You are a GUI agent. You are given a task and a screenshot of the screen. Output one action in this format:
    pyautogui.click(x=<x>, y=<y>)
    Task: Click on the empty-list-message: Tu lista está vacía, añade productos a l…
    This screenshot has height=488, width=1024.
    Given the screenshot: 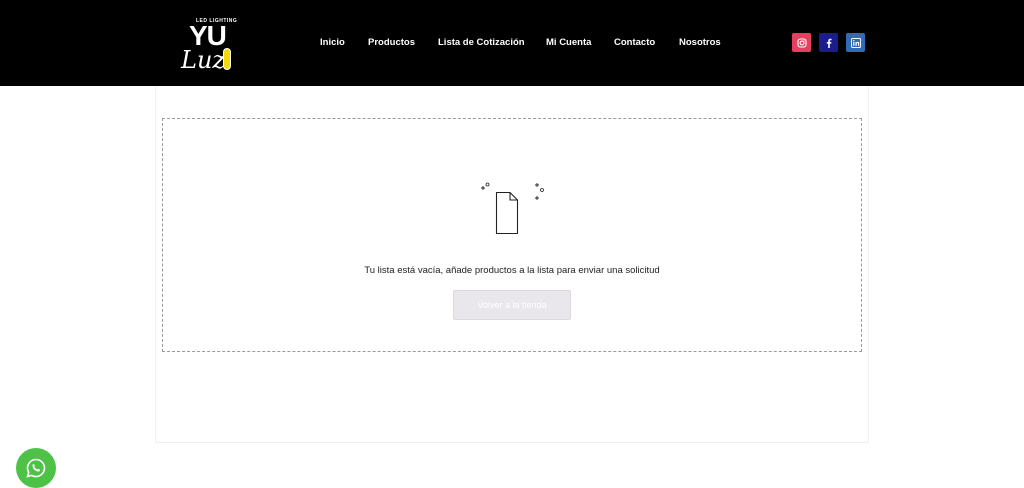 What is the action you would take?
    pyautogui.click(x=512, y=270)
    